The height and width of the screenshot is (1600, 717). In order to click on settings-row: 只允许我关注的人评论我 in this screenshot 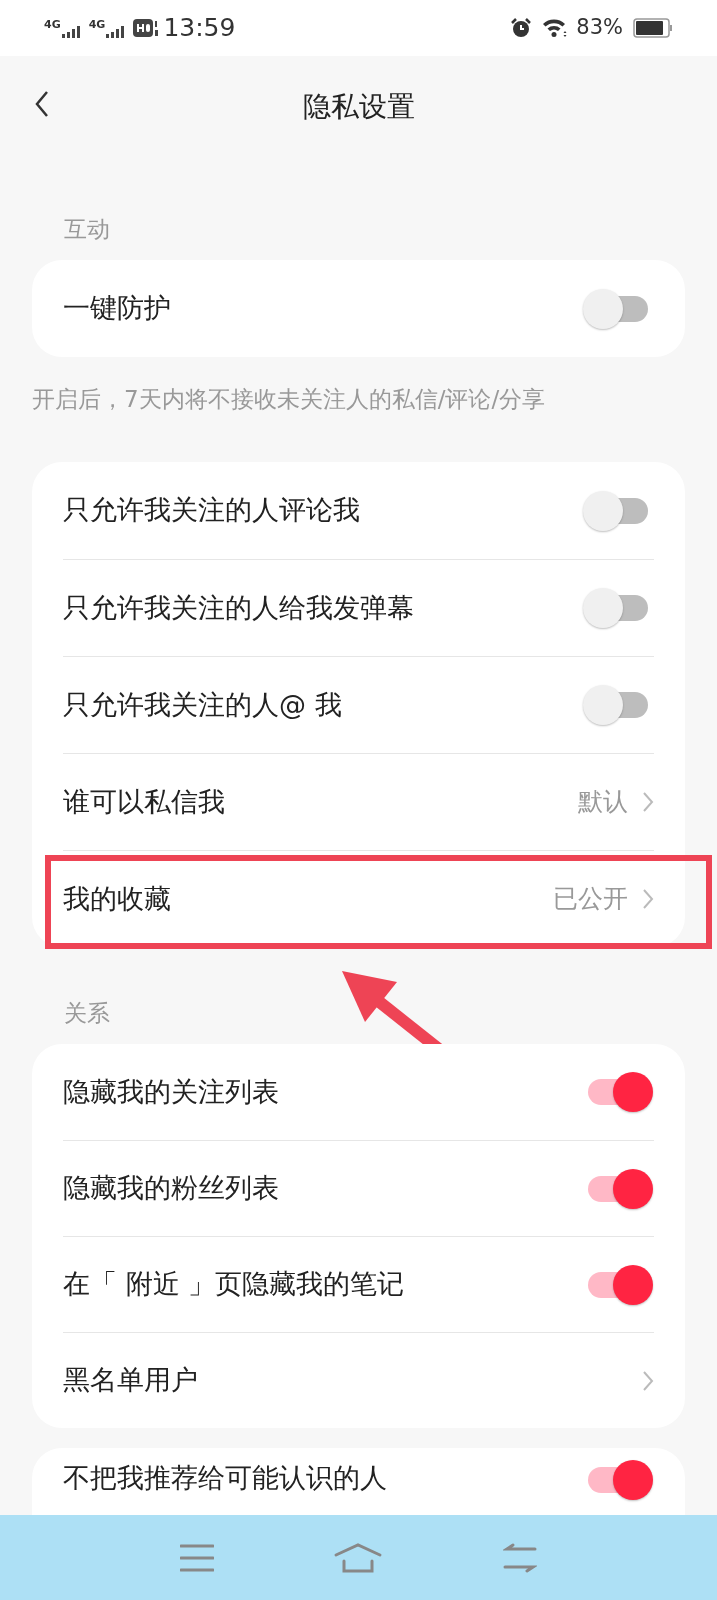, I will do `click(358, 510)`.